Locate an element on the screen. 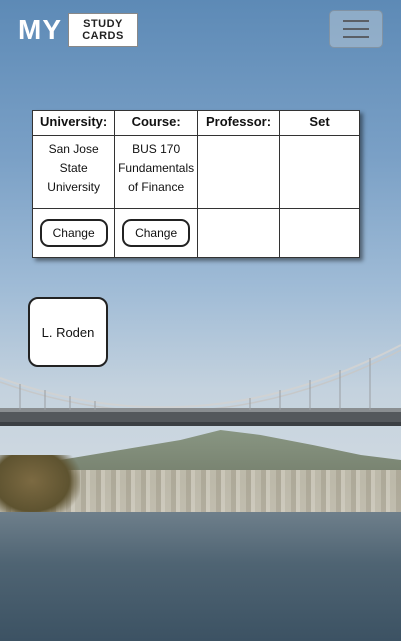 This screenshot has height=641, width=401. set-header: Set is located at coordinates (319, 123).